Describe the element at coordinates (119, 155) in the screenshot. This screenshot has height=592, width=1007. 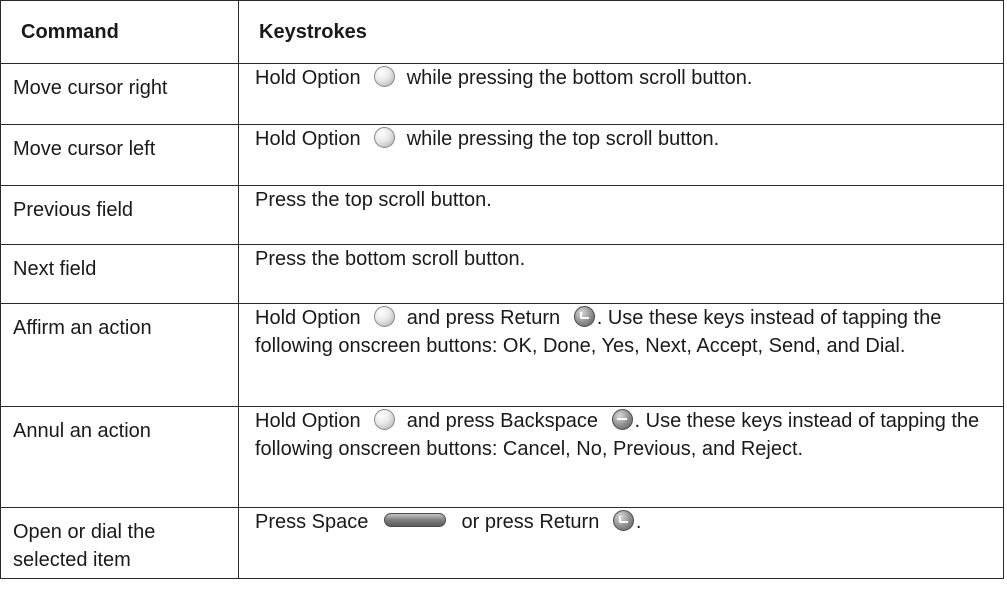
I see `command-cell: Move cursor left` at that location.